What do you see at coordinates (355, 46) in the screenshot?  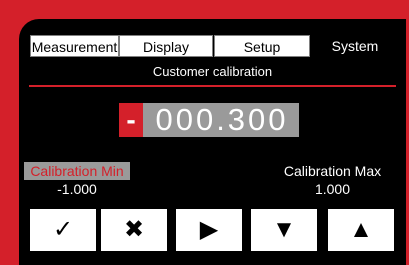 I see `tab-system: System` at bounding box center [355, 46].